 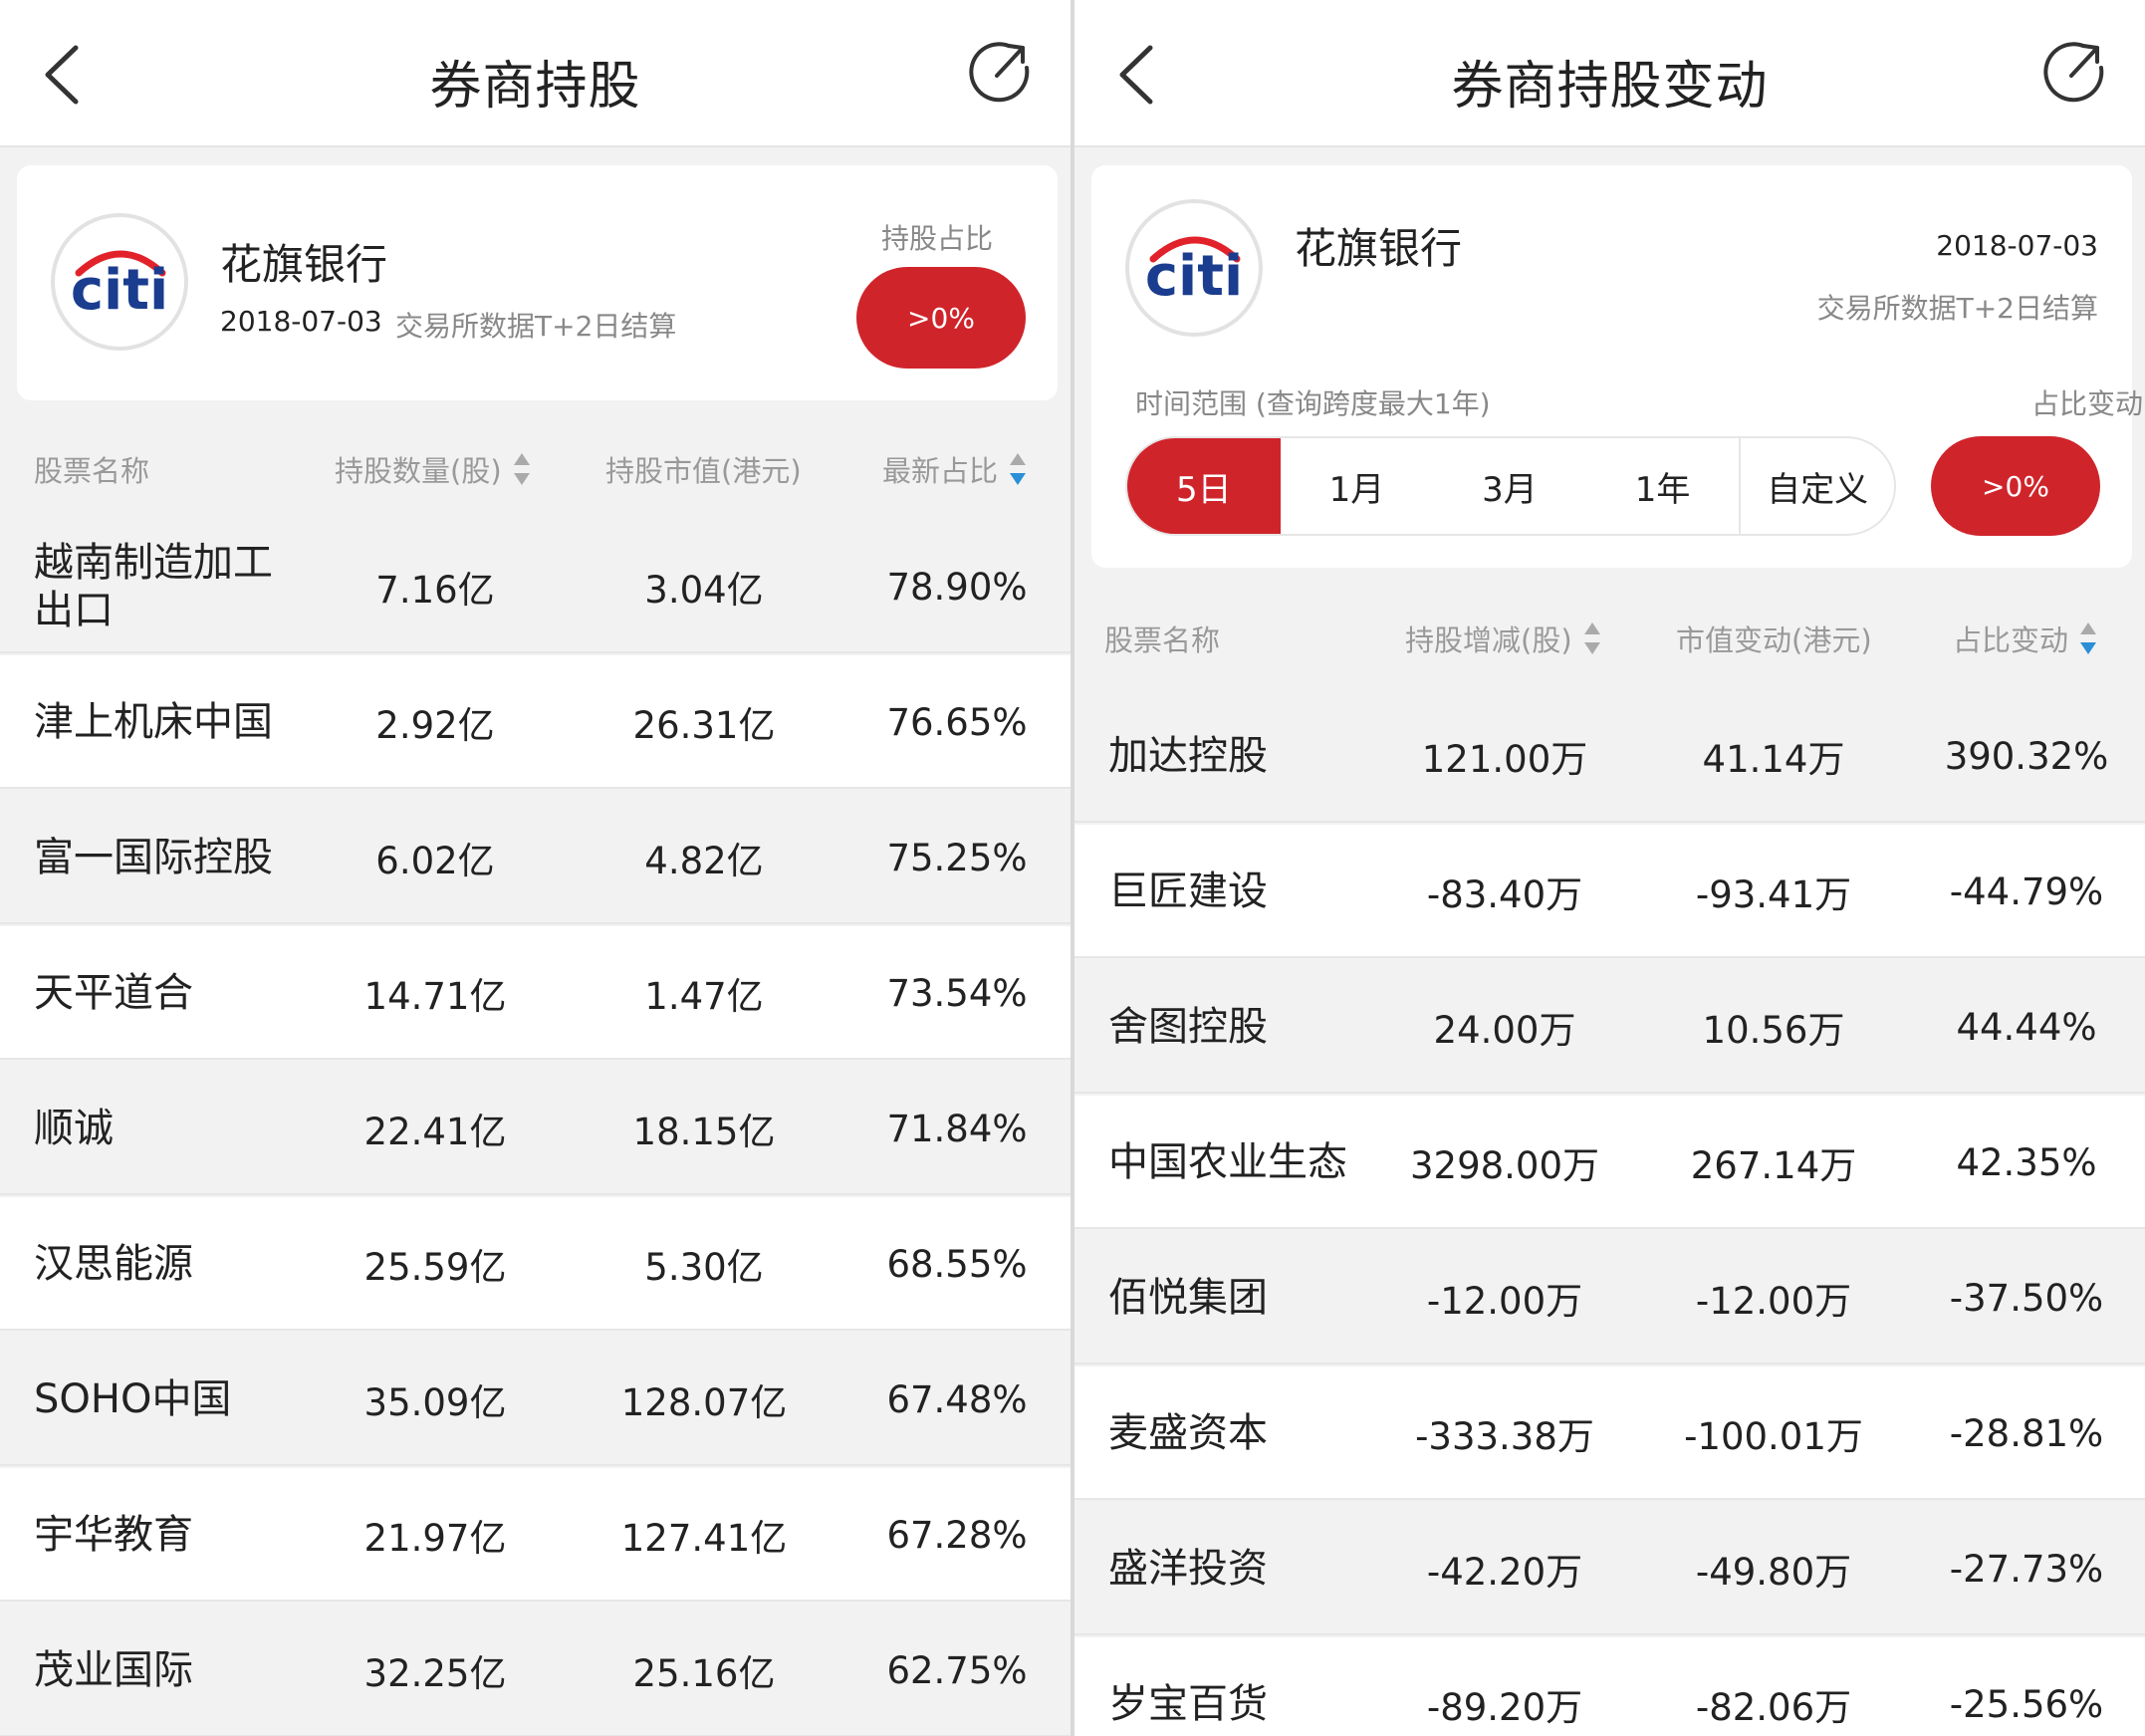 What do you see at coordinates (535, 993) in the screenshot?
I see `table-row: 天平道合 14.71亿 1.47亿 73.54%` at bounding box center [535, 993].